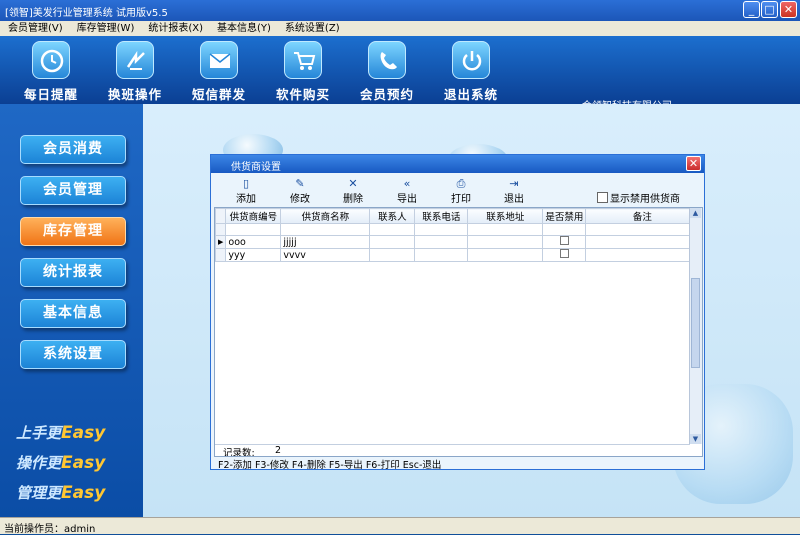 This screenshot has height=535, width=800. I want to click on exit-system-button: 退出系统, so click(471, 70).